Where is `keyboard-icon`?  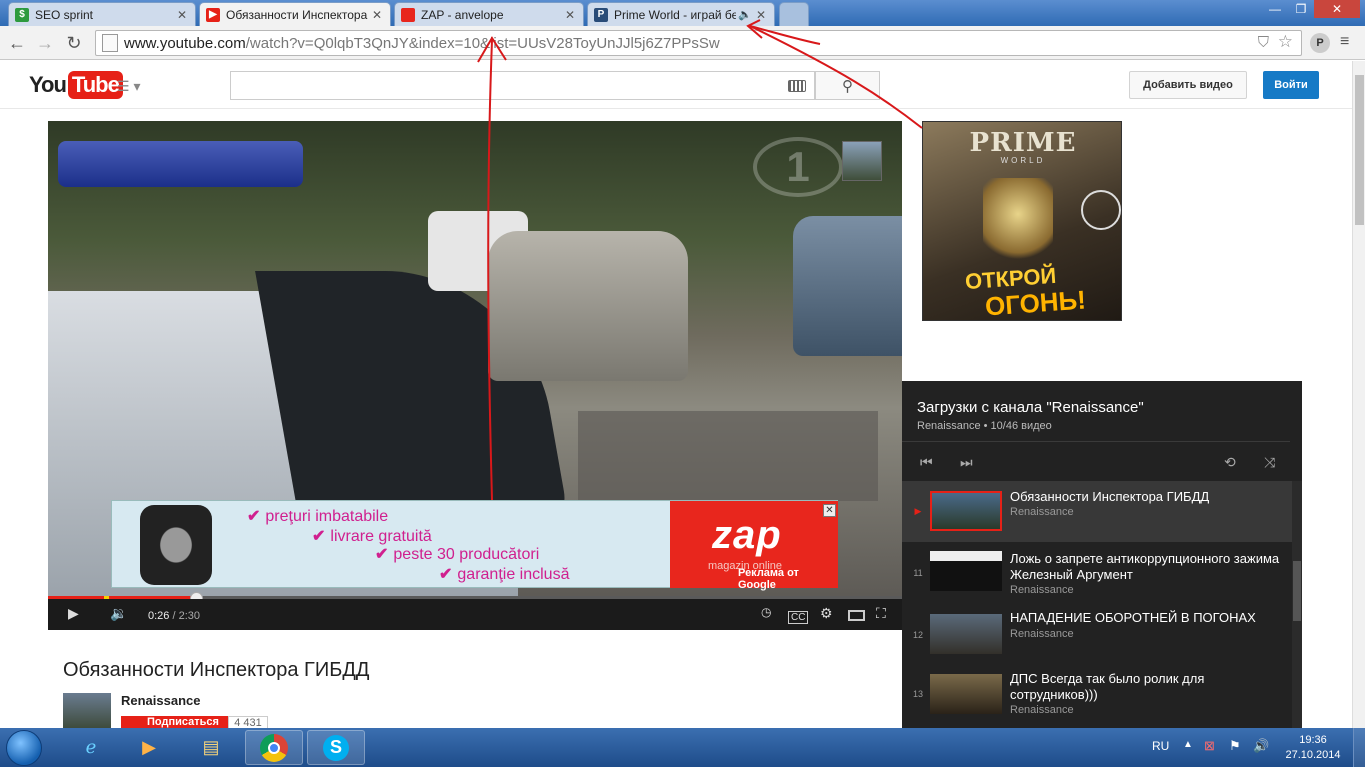
keyboard-icon is located at coordinates (797, 86).